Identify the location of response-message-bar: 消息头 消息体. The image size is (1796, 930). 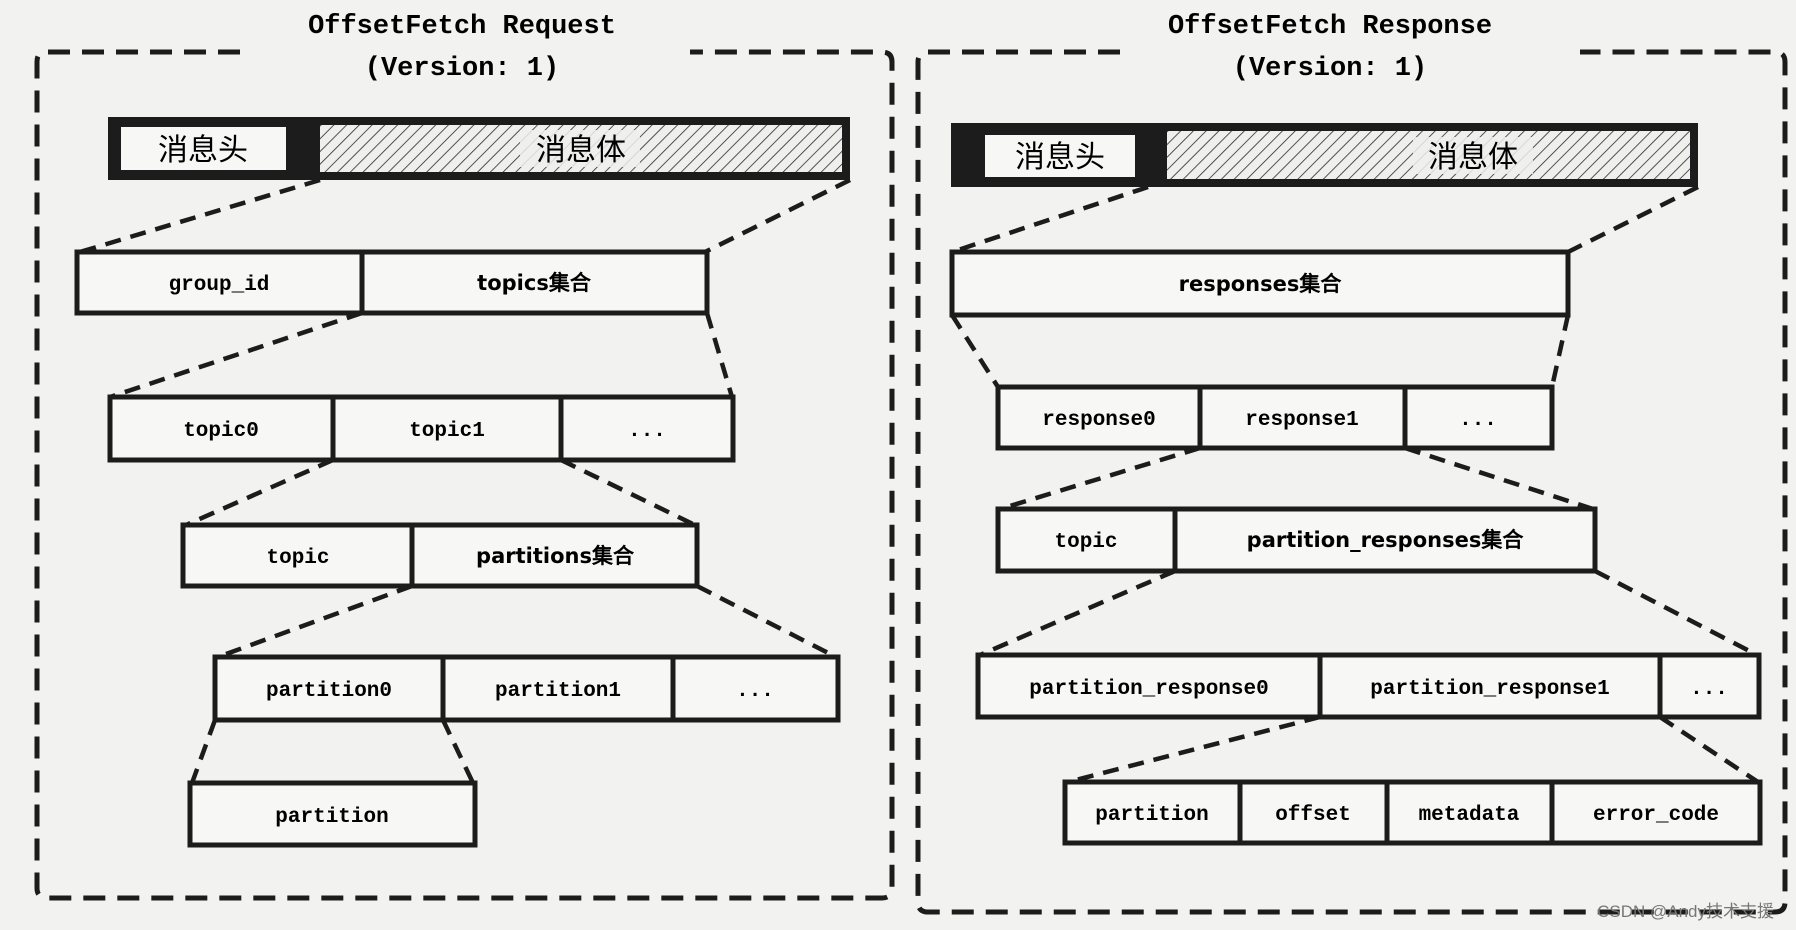
(1324, 155).